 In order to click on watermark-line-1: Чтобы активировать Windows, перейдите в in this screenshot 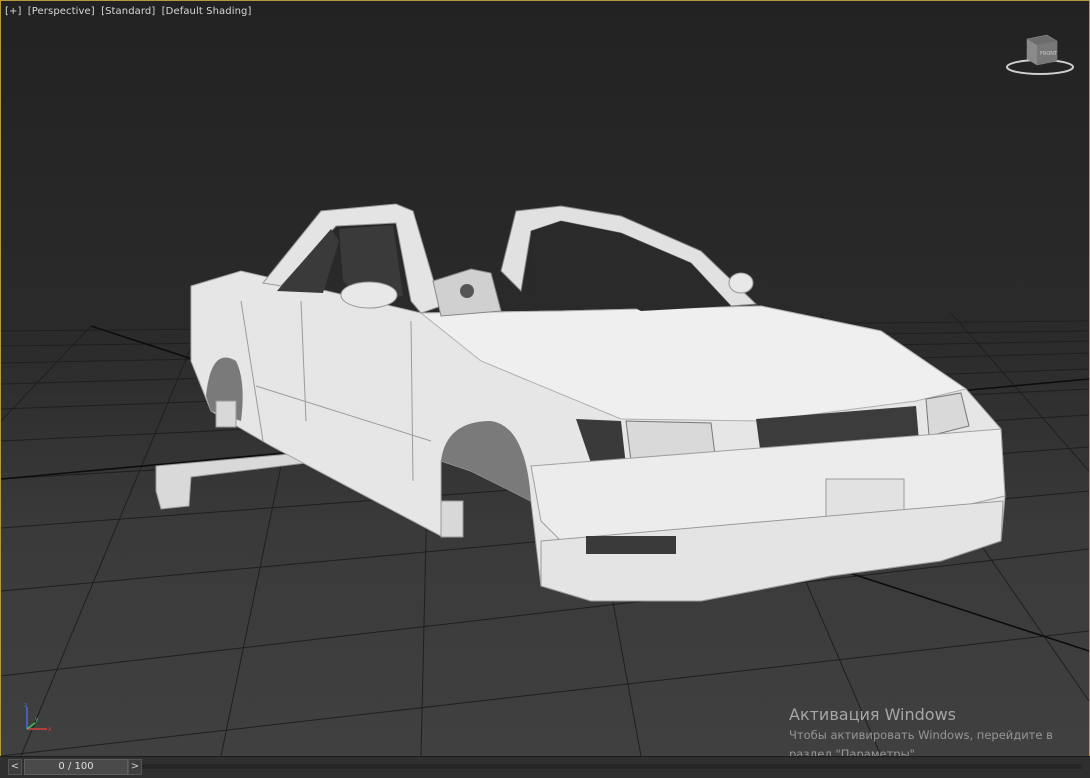, I will do `click(921, 735)`.